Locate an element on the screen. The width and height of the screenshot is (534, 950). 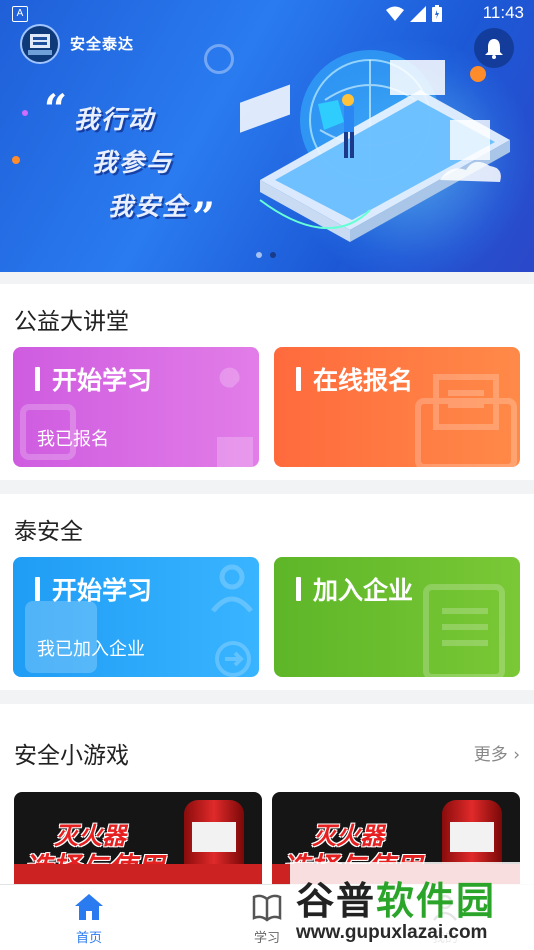
document-decor-icon is located at coordinates (464, 630).